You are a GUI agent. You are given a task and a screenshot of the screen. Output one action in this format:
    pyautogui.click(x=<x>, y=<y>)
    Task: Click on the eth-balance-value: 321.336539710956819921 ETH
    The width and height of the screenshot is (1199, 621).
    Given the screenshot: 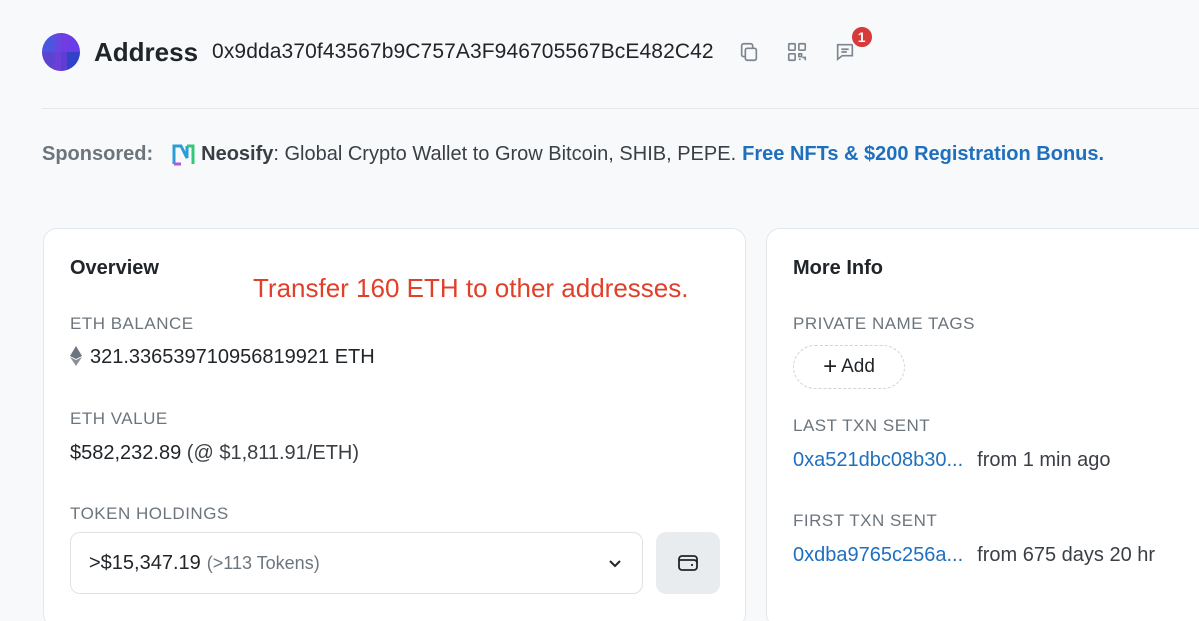 What is the action you would take?
    pyautogui.click(x=232, y=357)
    